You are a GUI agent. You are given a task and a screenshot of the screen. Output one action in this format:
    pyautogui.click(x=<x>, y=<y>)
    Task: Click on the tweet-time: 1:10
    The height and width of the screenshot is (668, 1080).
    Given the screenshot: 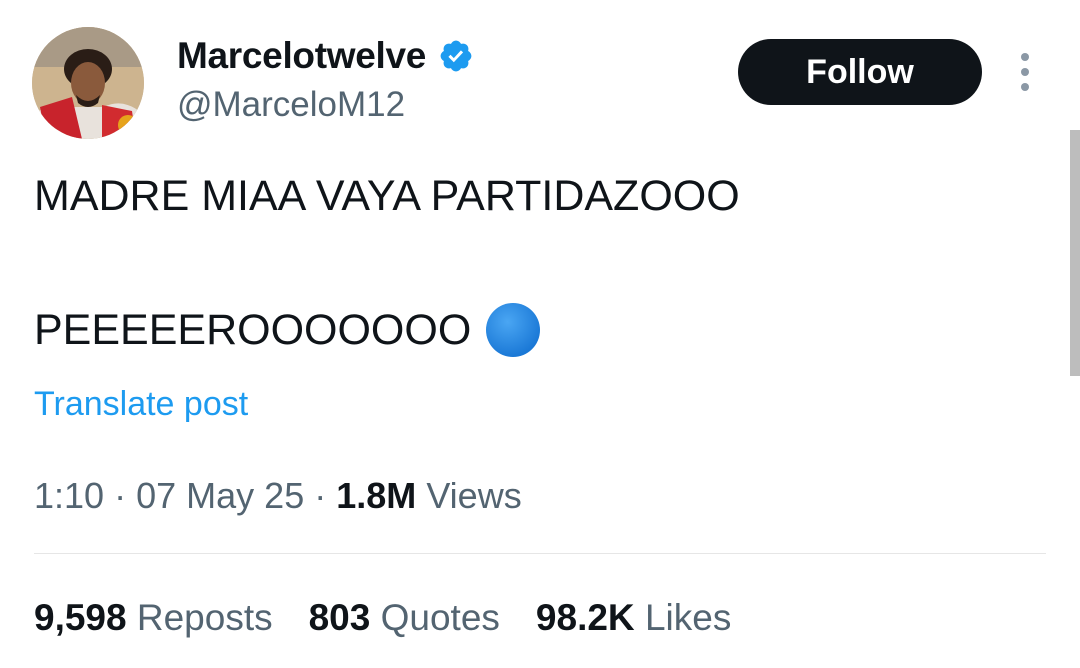 What is the action you would take?
    pyautogui.click(x=69, y=495)
    